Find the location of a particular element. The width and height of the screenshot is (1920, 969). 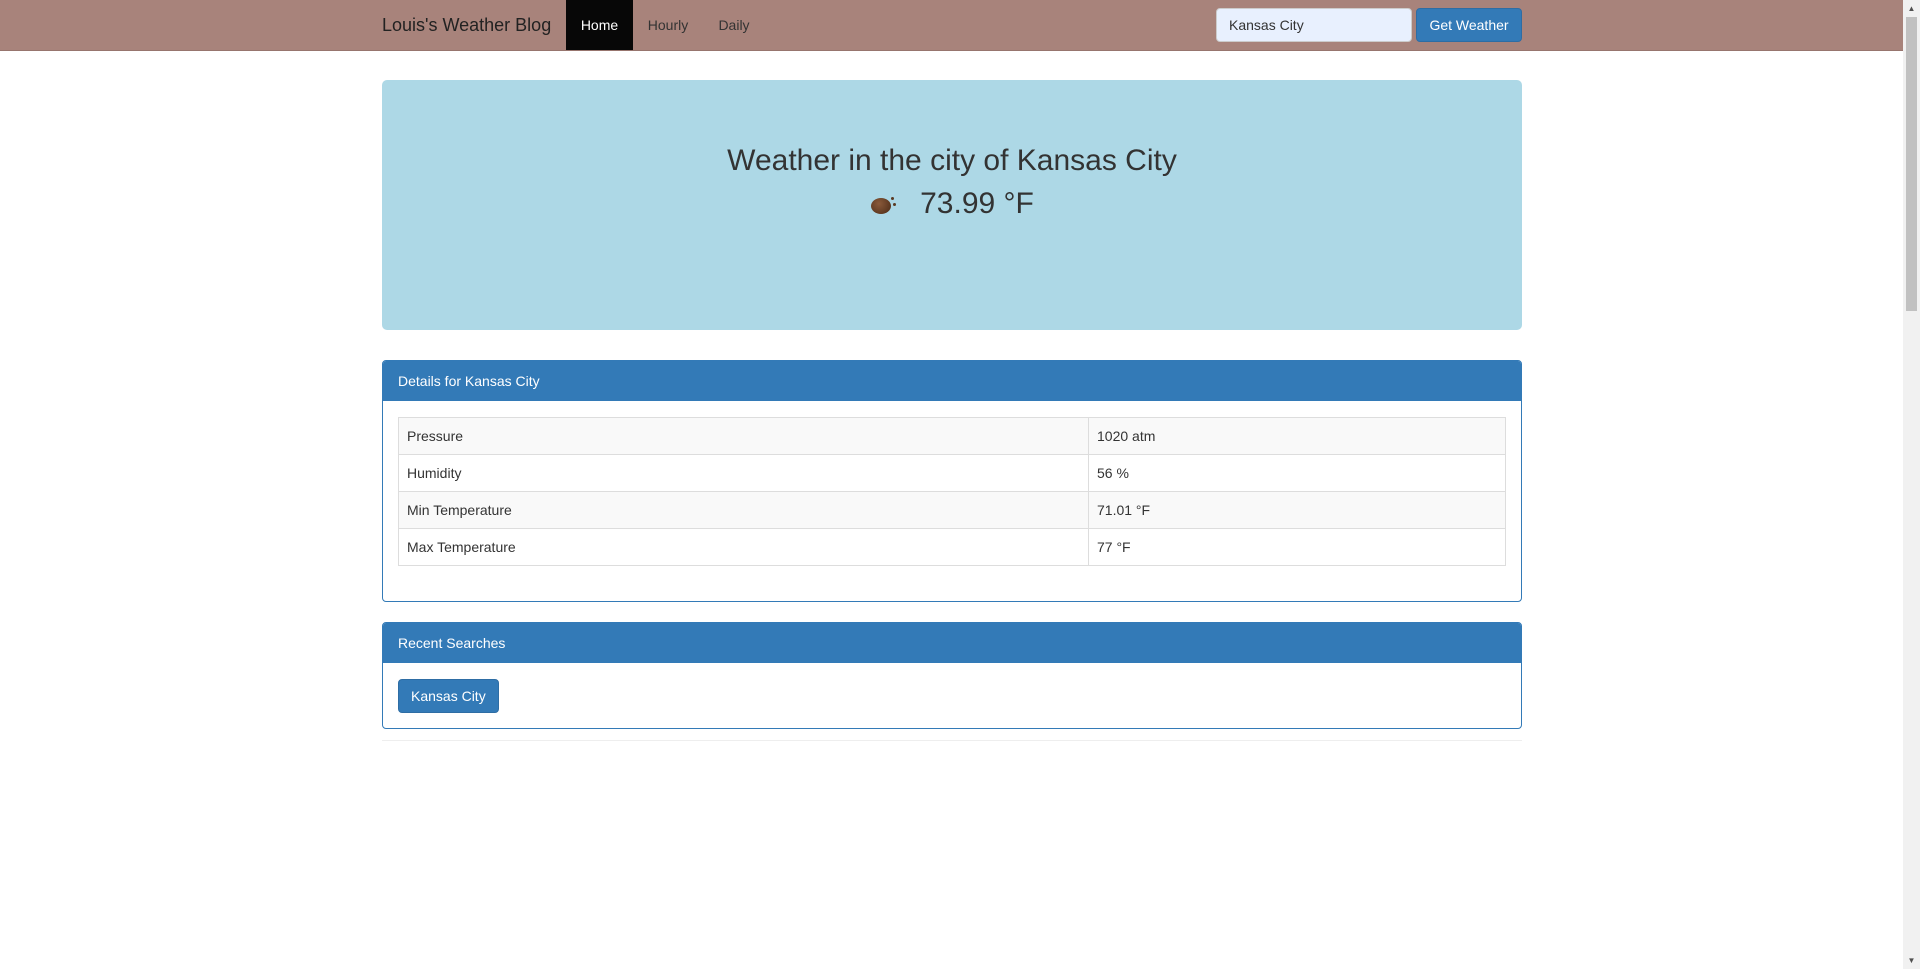

details-panel-heading: Details for Kansas City is located at coordinates (952, 381).